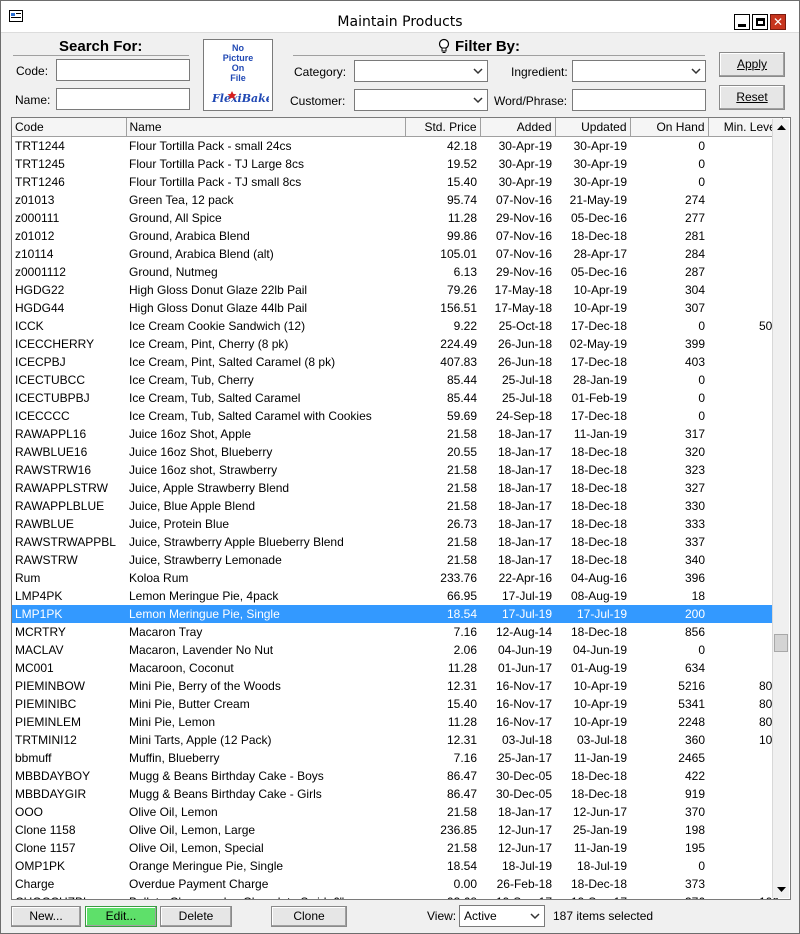  What do you see at coordinates (781, 127) in the screenshot?
I see `scroll-up-icon` at bounding box center [781, 127].